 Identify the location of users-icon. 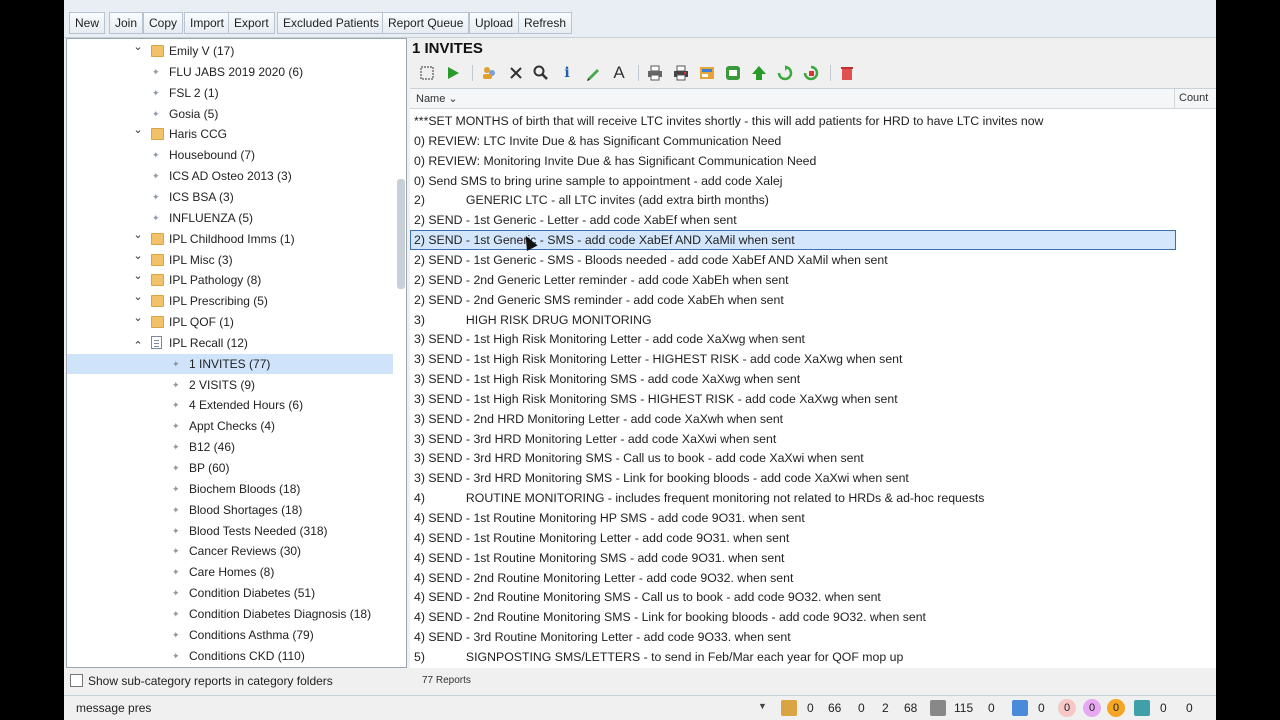
(489, 73).